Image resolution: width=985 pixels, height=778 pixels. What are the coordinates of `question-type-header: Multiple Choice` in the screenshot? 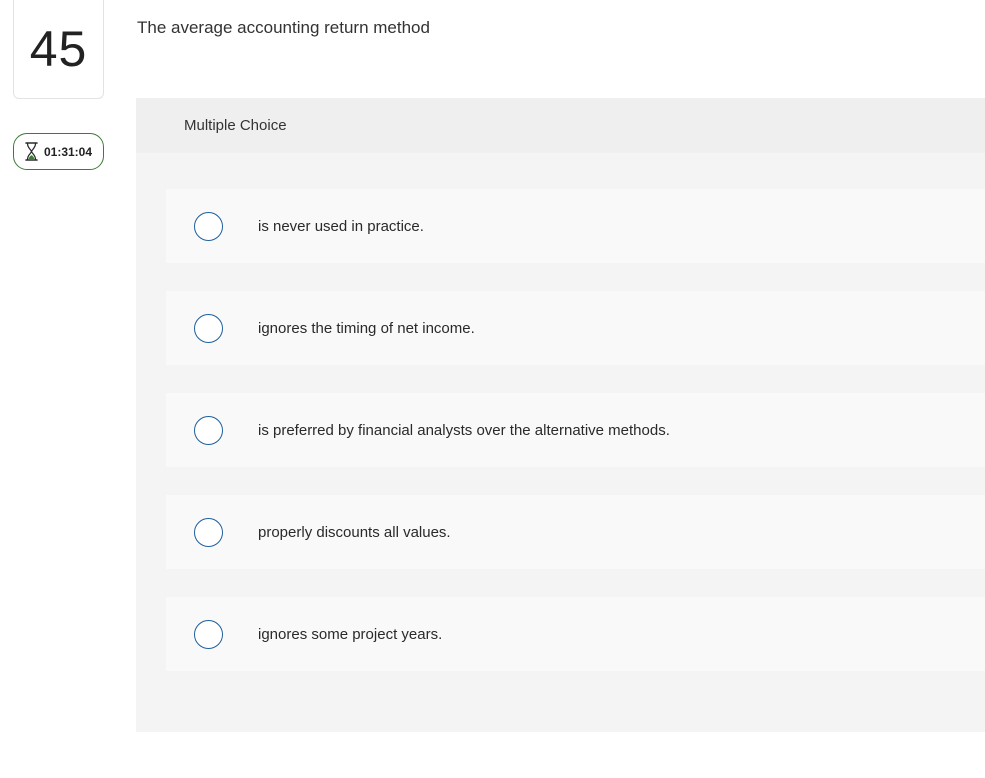 It's located at (560, 125).